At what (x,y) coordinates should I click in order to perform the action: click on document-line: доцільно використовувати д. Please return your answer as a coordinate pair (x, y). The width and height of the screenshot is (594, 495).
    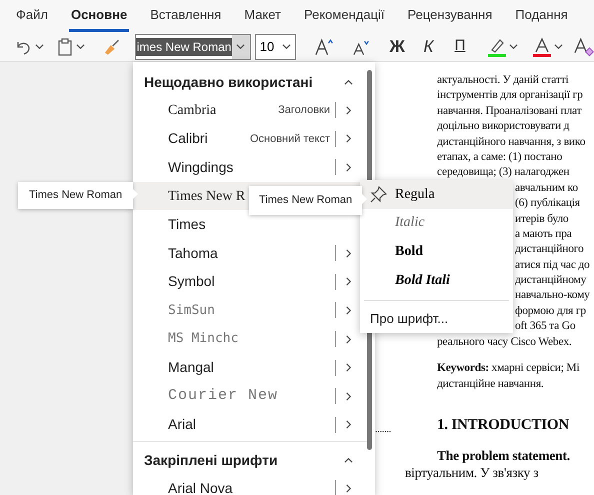
    Looking at the image, I should click on (503, 126).